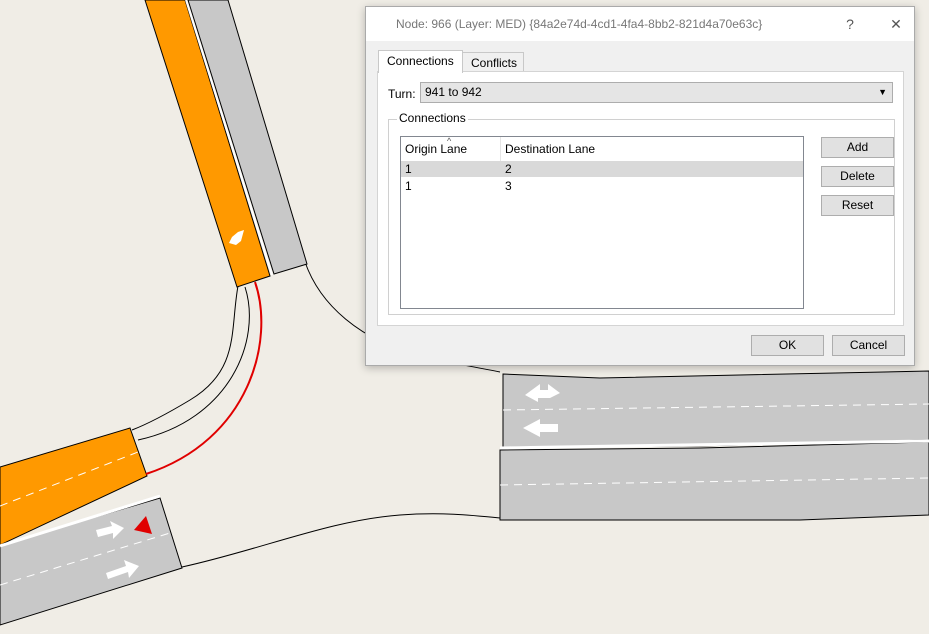  I want to click on lane-connector, so click(204, 378).